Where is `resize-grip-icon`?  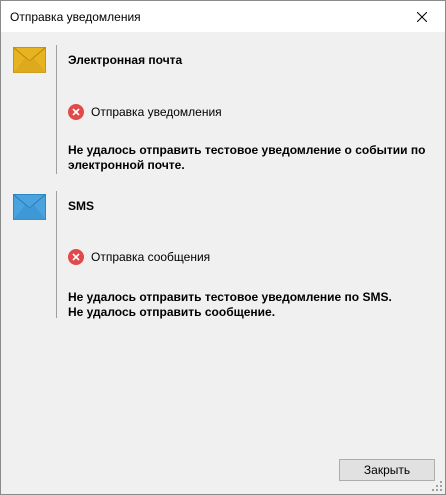
resize-grip-icon is located at coordinates (437, 486).